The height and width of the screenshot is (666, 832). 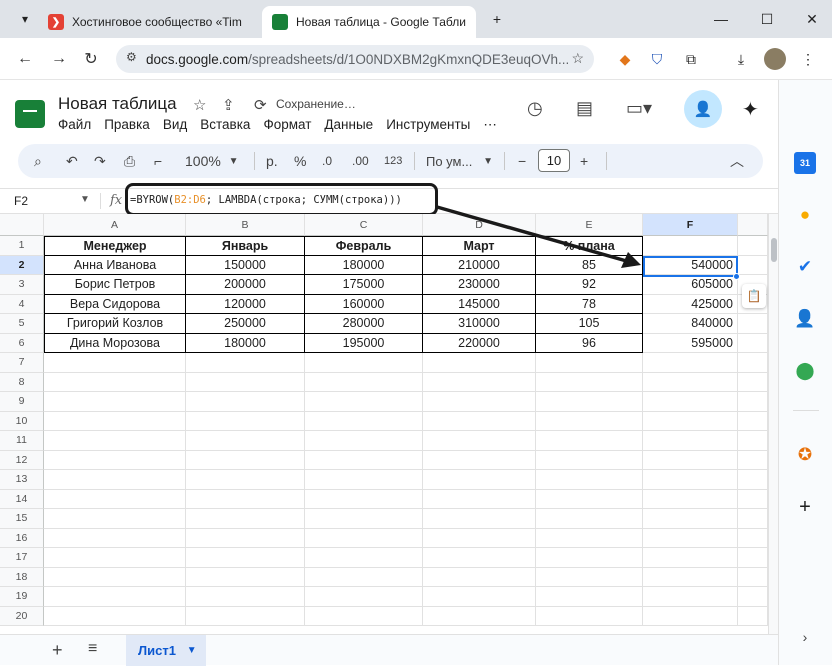 What do you see at coordinates (22, 558) in the screenshot?
I see `row-header: 17` at bounding box center [22, 558].